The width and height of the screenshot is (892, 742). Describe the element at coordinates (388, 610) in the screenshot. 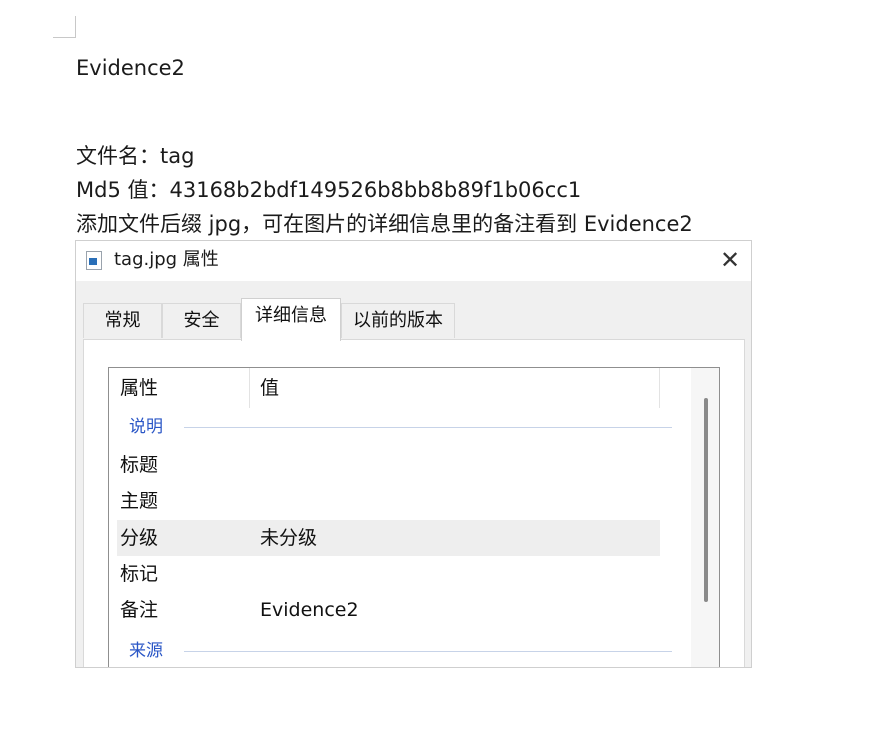

I see `property-row: 备注 Evidence2` at that location.